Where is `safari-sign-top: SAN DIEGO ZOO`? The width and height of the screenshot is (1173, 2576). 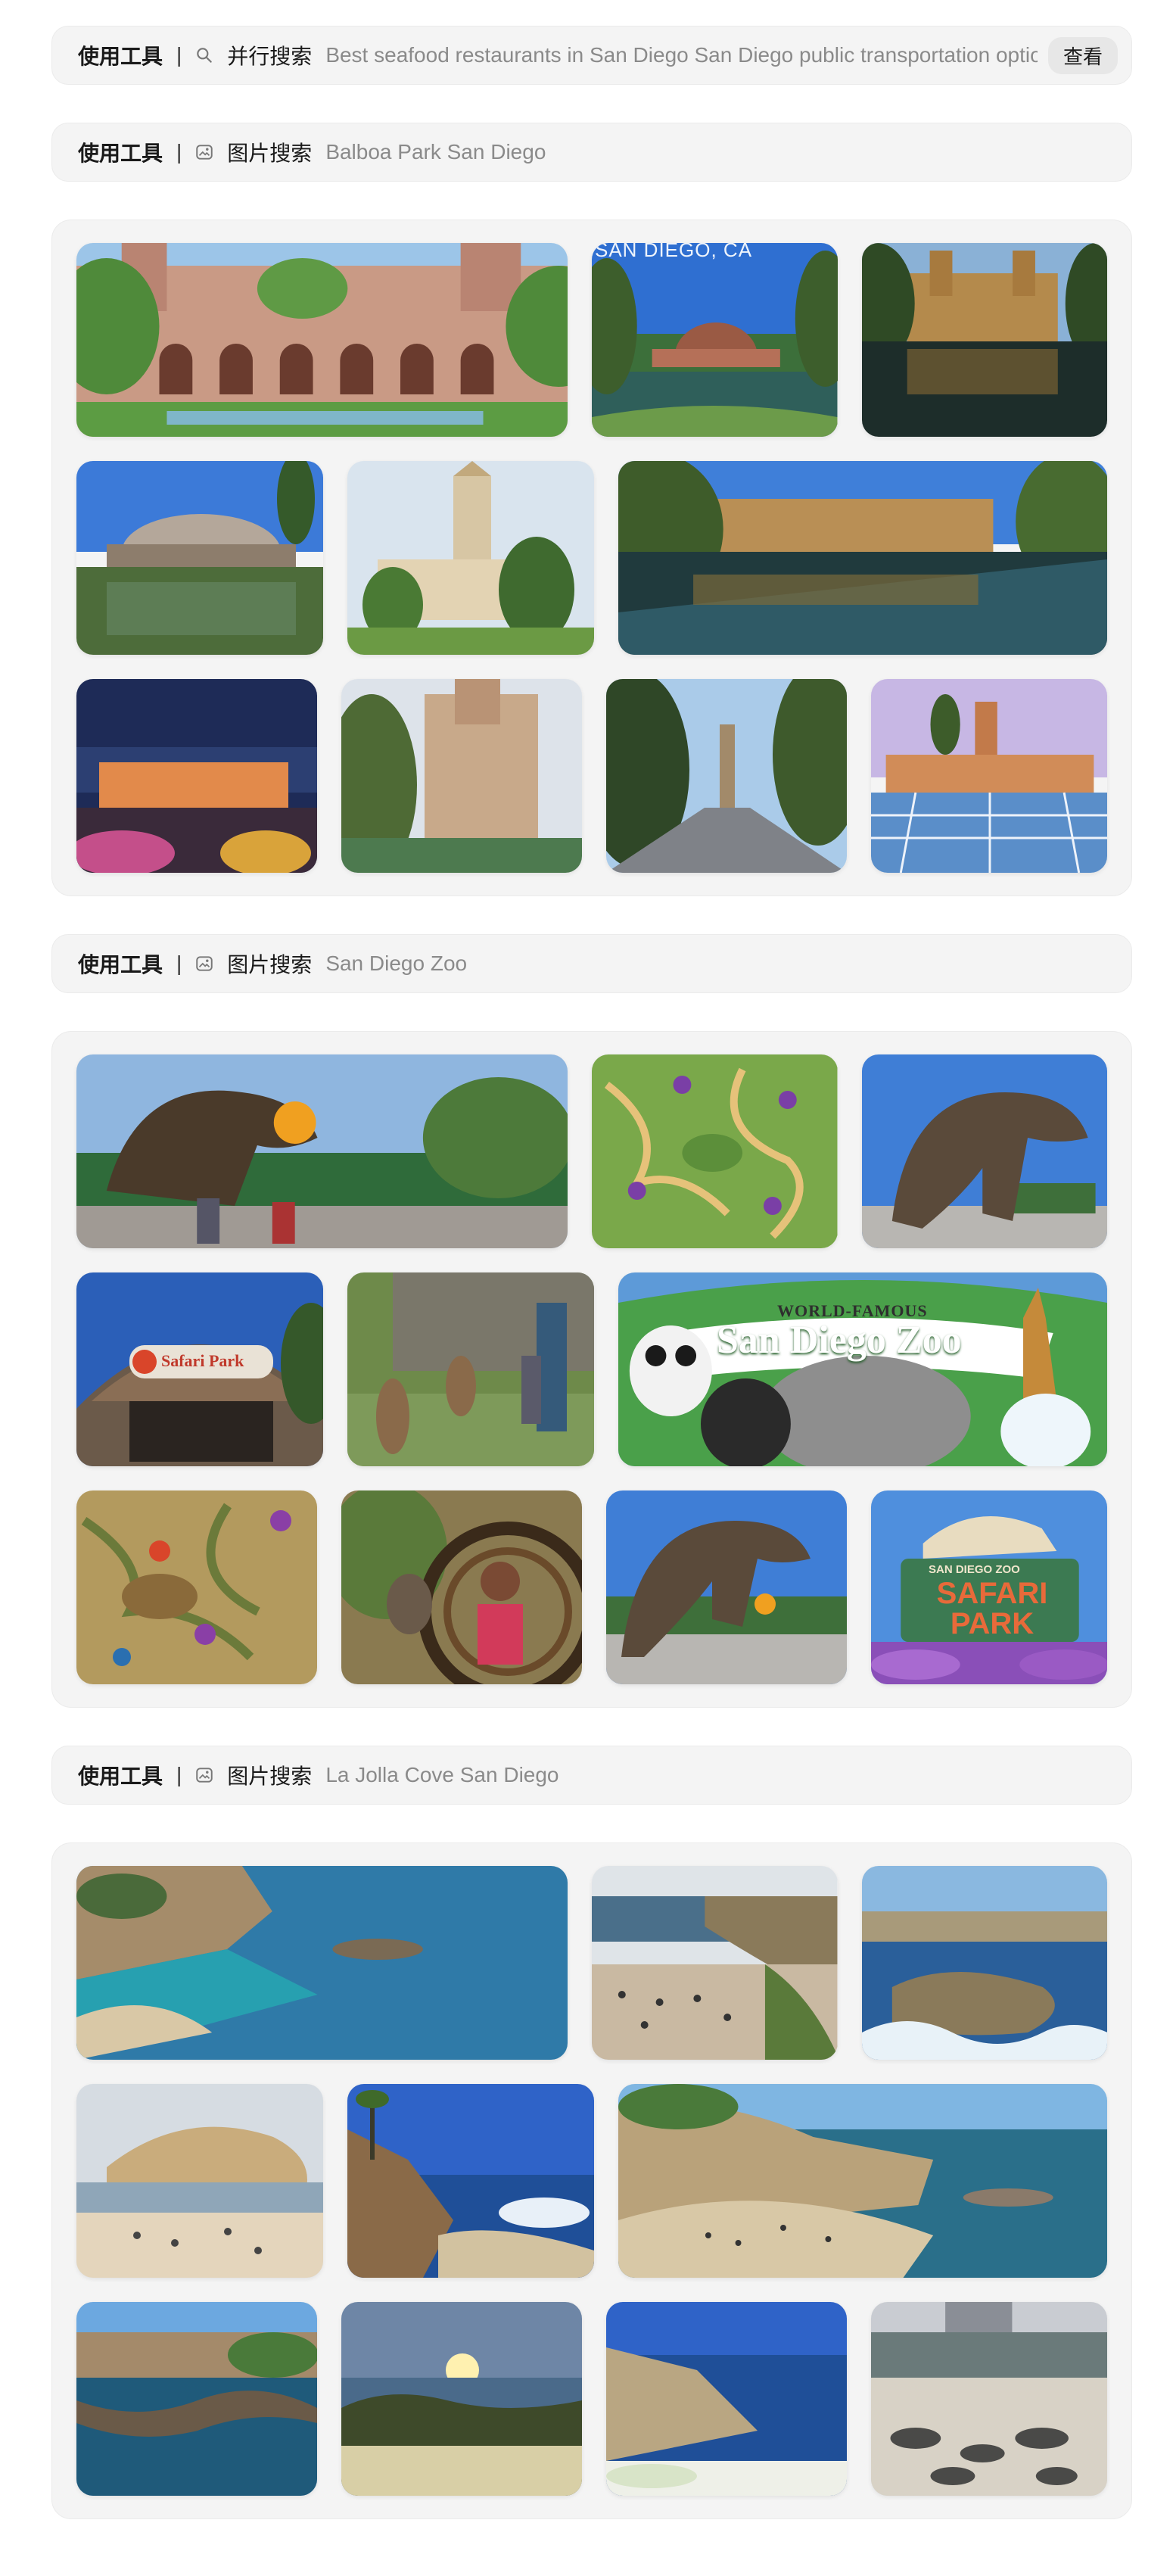 safari-sign-top: SAN DIEGO ZOO is located at coordinates (974, 1569).